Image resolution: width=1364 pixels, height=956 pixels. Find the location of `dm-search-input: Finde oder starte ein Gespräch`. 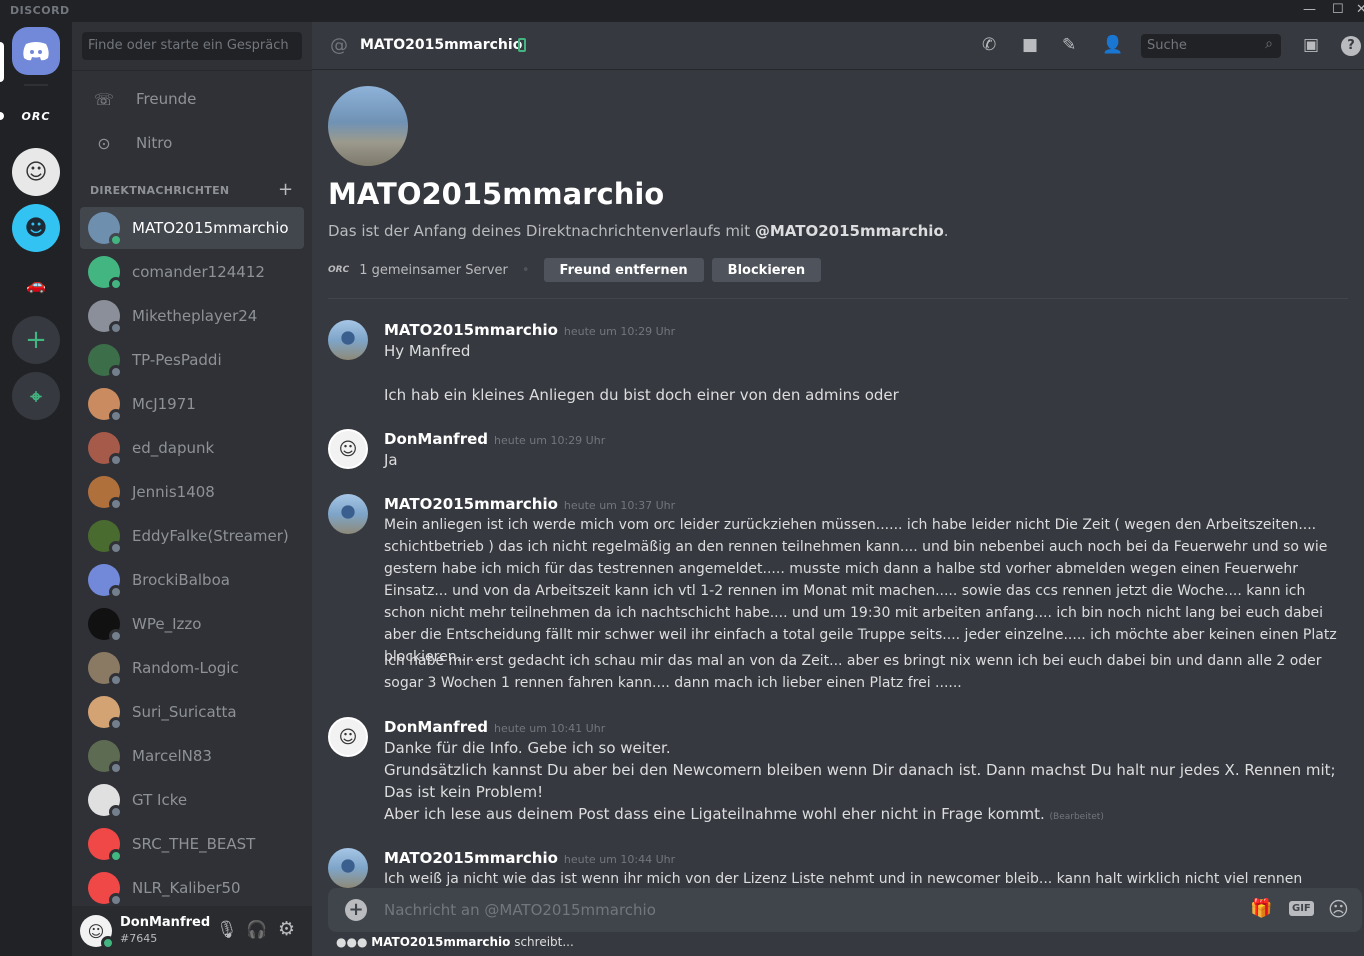

dm-search-input: Finde oder starte ein Gespräch is located at coordinates (192, 46).